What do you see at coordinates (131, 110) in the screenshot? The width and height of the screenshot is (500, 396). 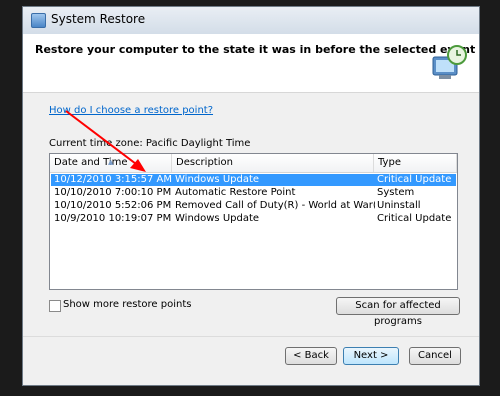 I see `help-link: How do I choose a restore point?` at bounding box center [131, 110].